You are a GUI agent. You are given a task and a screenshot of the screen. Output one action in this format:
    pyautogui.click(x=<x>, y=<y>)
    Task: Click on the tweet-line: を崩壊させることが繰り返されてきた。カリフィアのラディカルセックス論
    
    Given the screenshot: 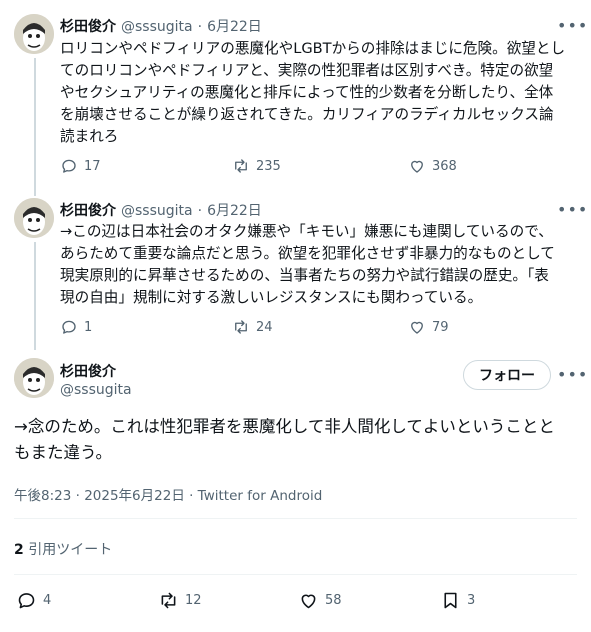 What is the action you would take?
    pyautogui.click(x=307, y=114)
    